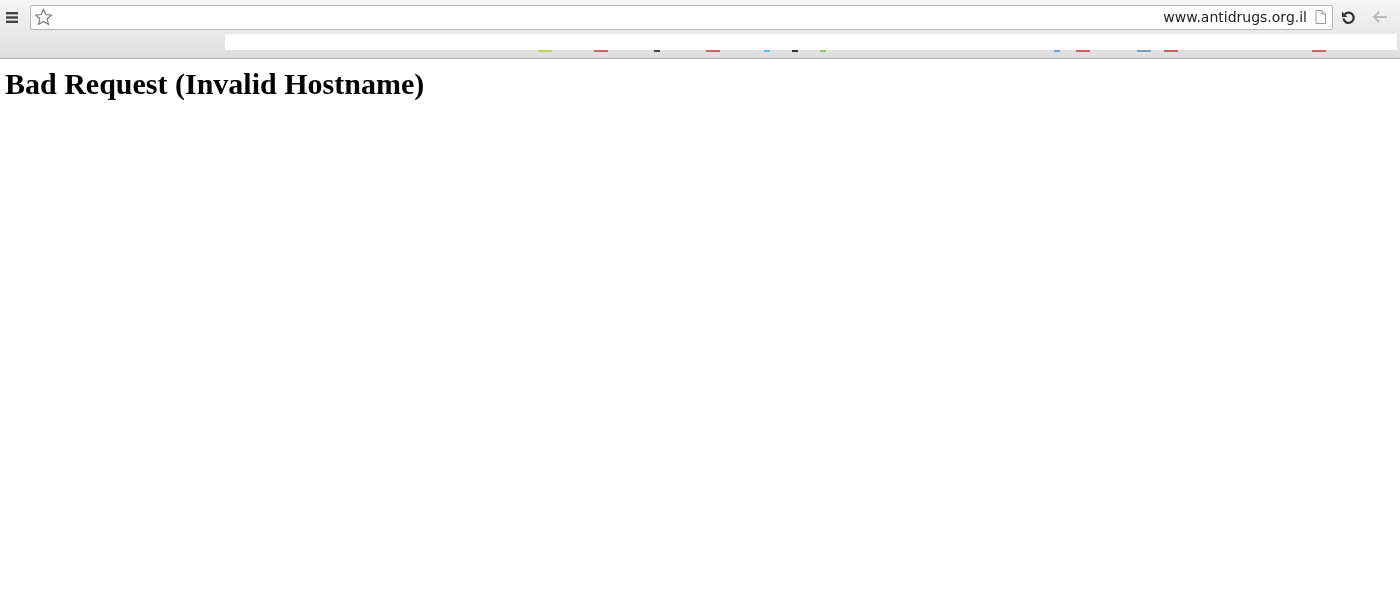 This screenshot has width=1400, height=603. What do you see at coordinates (1348, 17) in the screenshot?
I see `reload-icon` at bounding box center [1348, 17].